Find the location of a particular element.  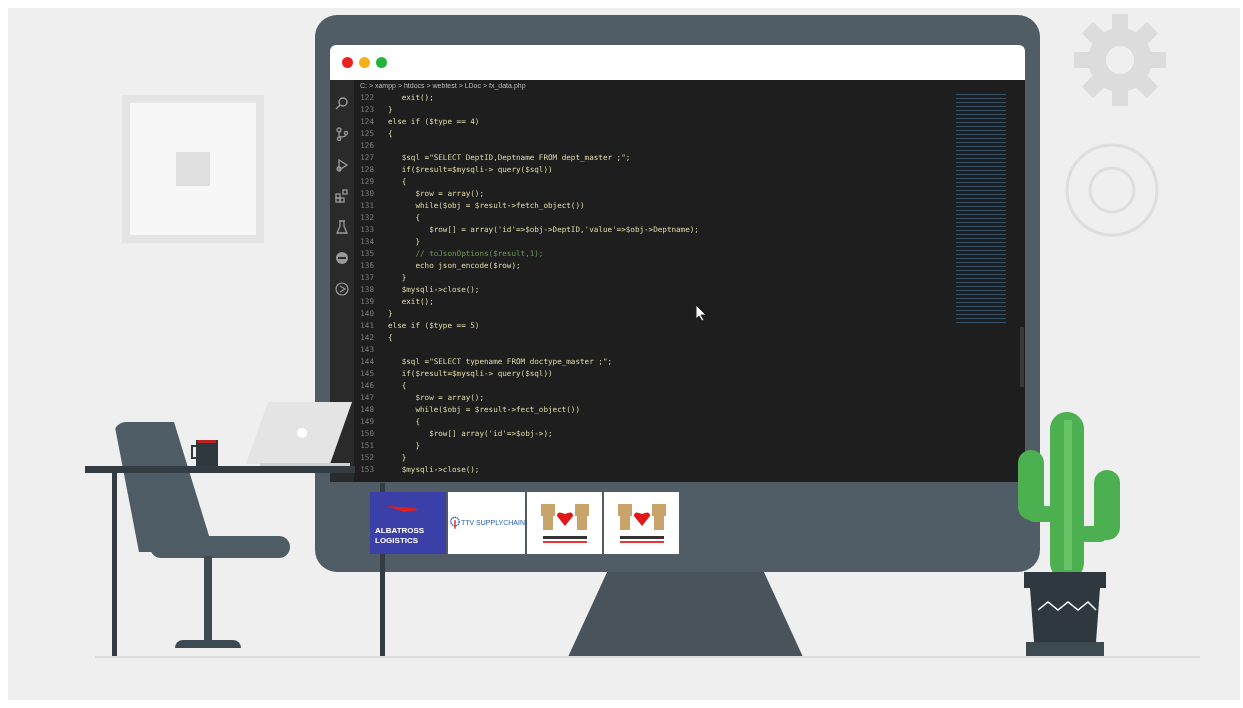

debug-icon is located at coordinates (342, 165).